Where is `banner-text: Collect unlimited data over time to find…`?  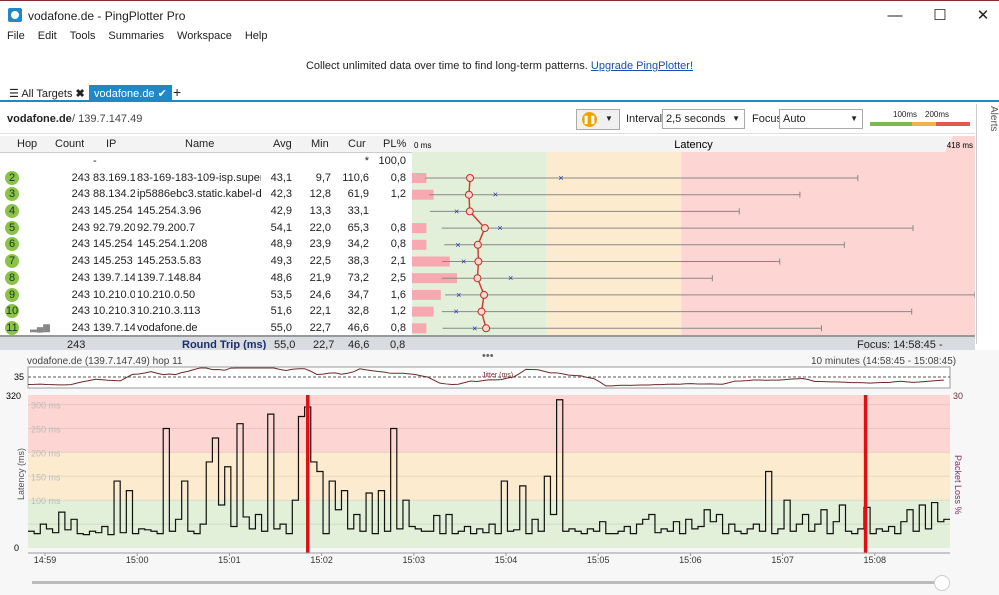
banner-text: Collect unlimited data over time to find… is located at coordinates (446, 66).